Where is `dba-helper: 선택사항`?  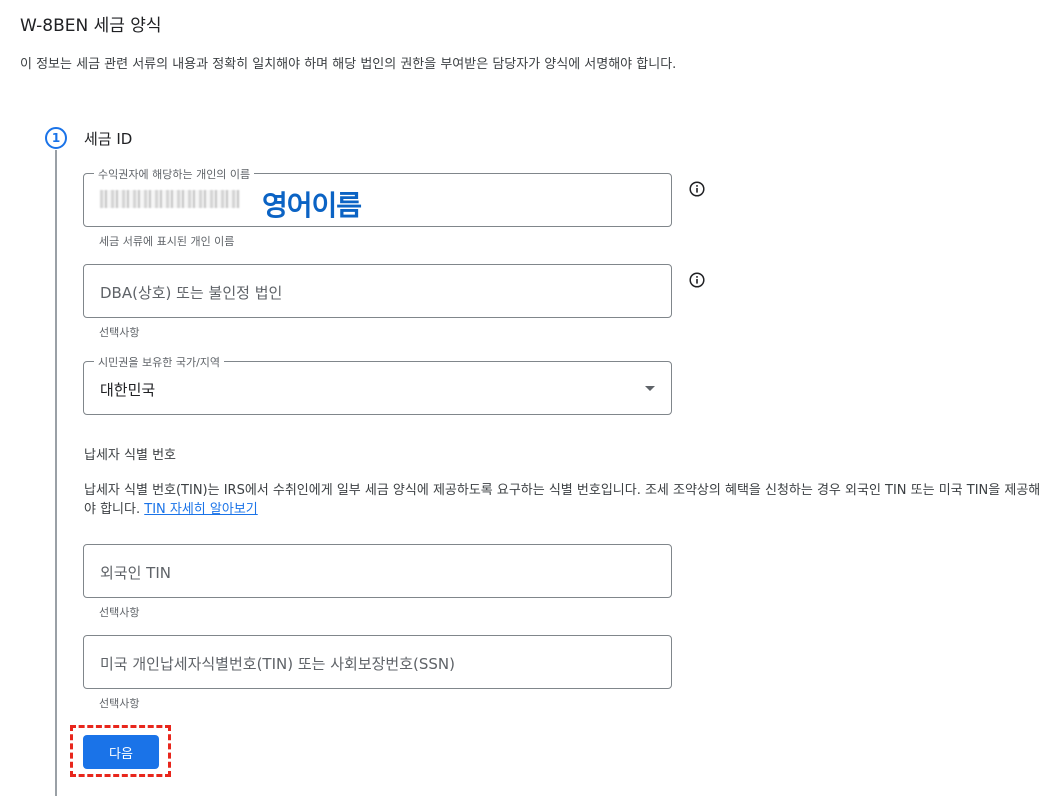 dba-helper: 선택사항 is located at coordinates (119, 332).